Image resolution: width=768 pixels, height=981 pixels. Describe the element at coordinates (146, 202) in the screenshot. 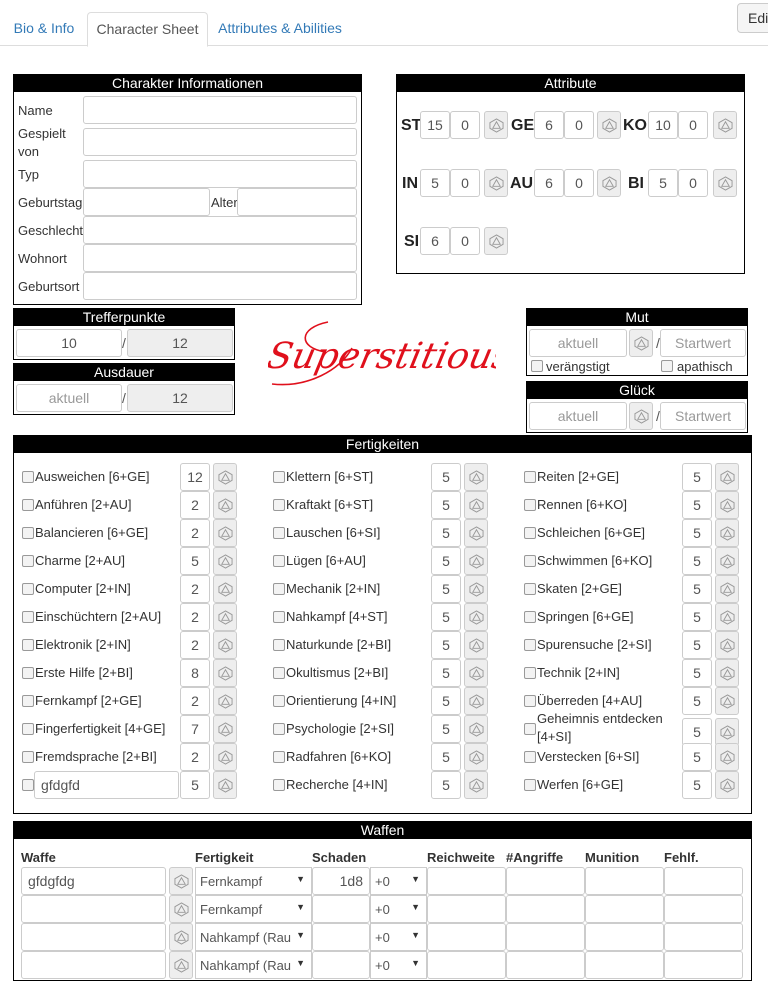

I see `birthday-input` at that location.